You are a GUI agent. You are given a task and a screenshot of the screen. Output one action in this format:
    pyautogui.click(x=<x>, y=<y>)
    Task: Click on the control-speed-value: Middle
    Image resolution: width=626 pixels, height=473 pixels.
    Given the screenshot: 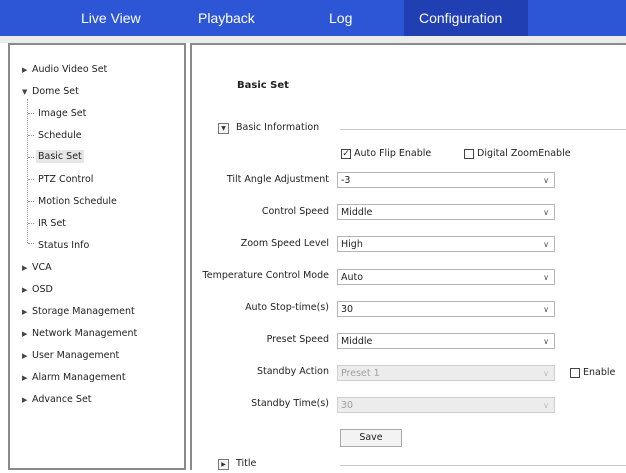 What is the action you would take?
    pyautogui.click(x=357, y=212)
    